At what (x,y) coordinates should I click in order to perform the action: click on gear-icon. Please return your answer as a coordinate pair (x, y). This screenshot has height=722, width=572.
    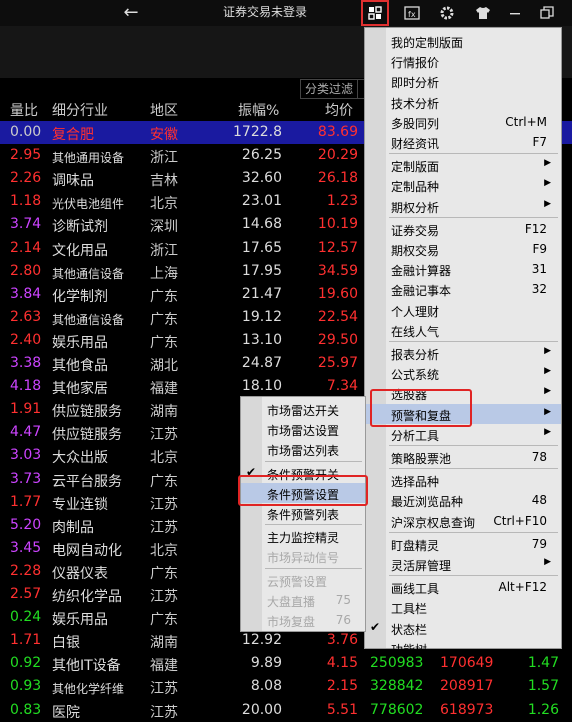
    Looking at the image, I should click on (447, 13).